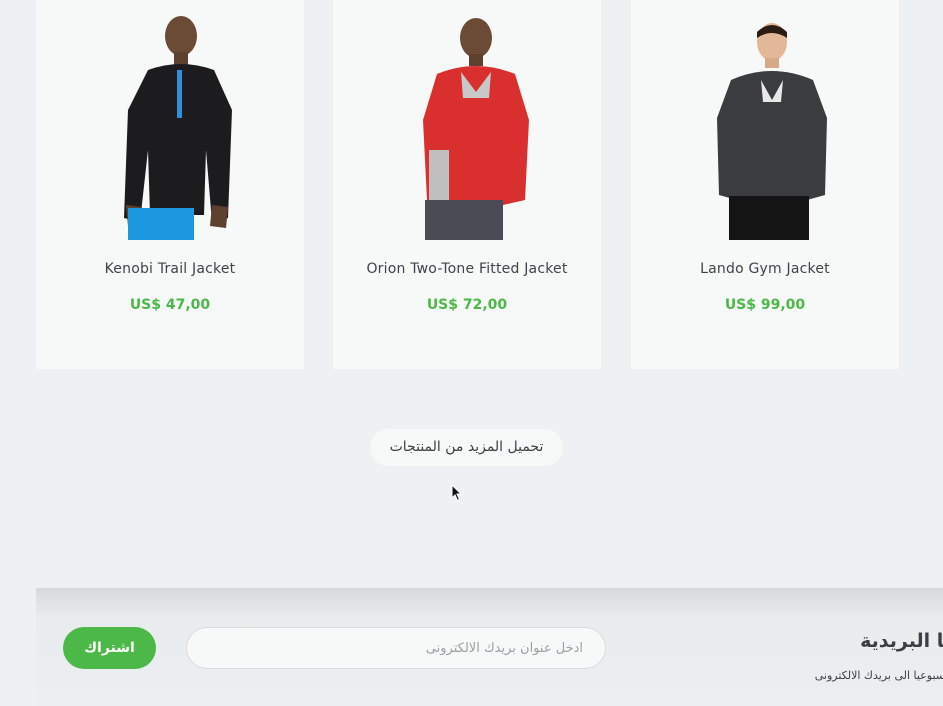 The height and width of the screenshot is (706, 943). Describe the element at coordinates (170, 269) in the screenshot. I see `product-name: Kenobi Trail Jacket` at that location.